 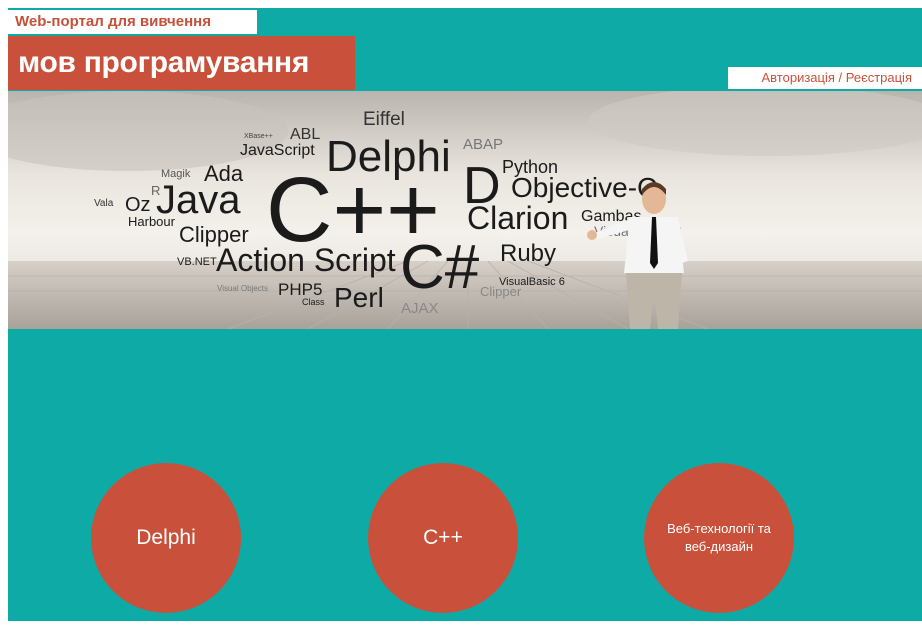 I want to click on word-csharp: C#, so click(x=440, y=267).